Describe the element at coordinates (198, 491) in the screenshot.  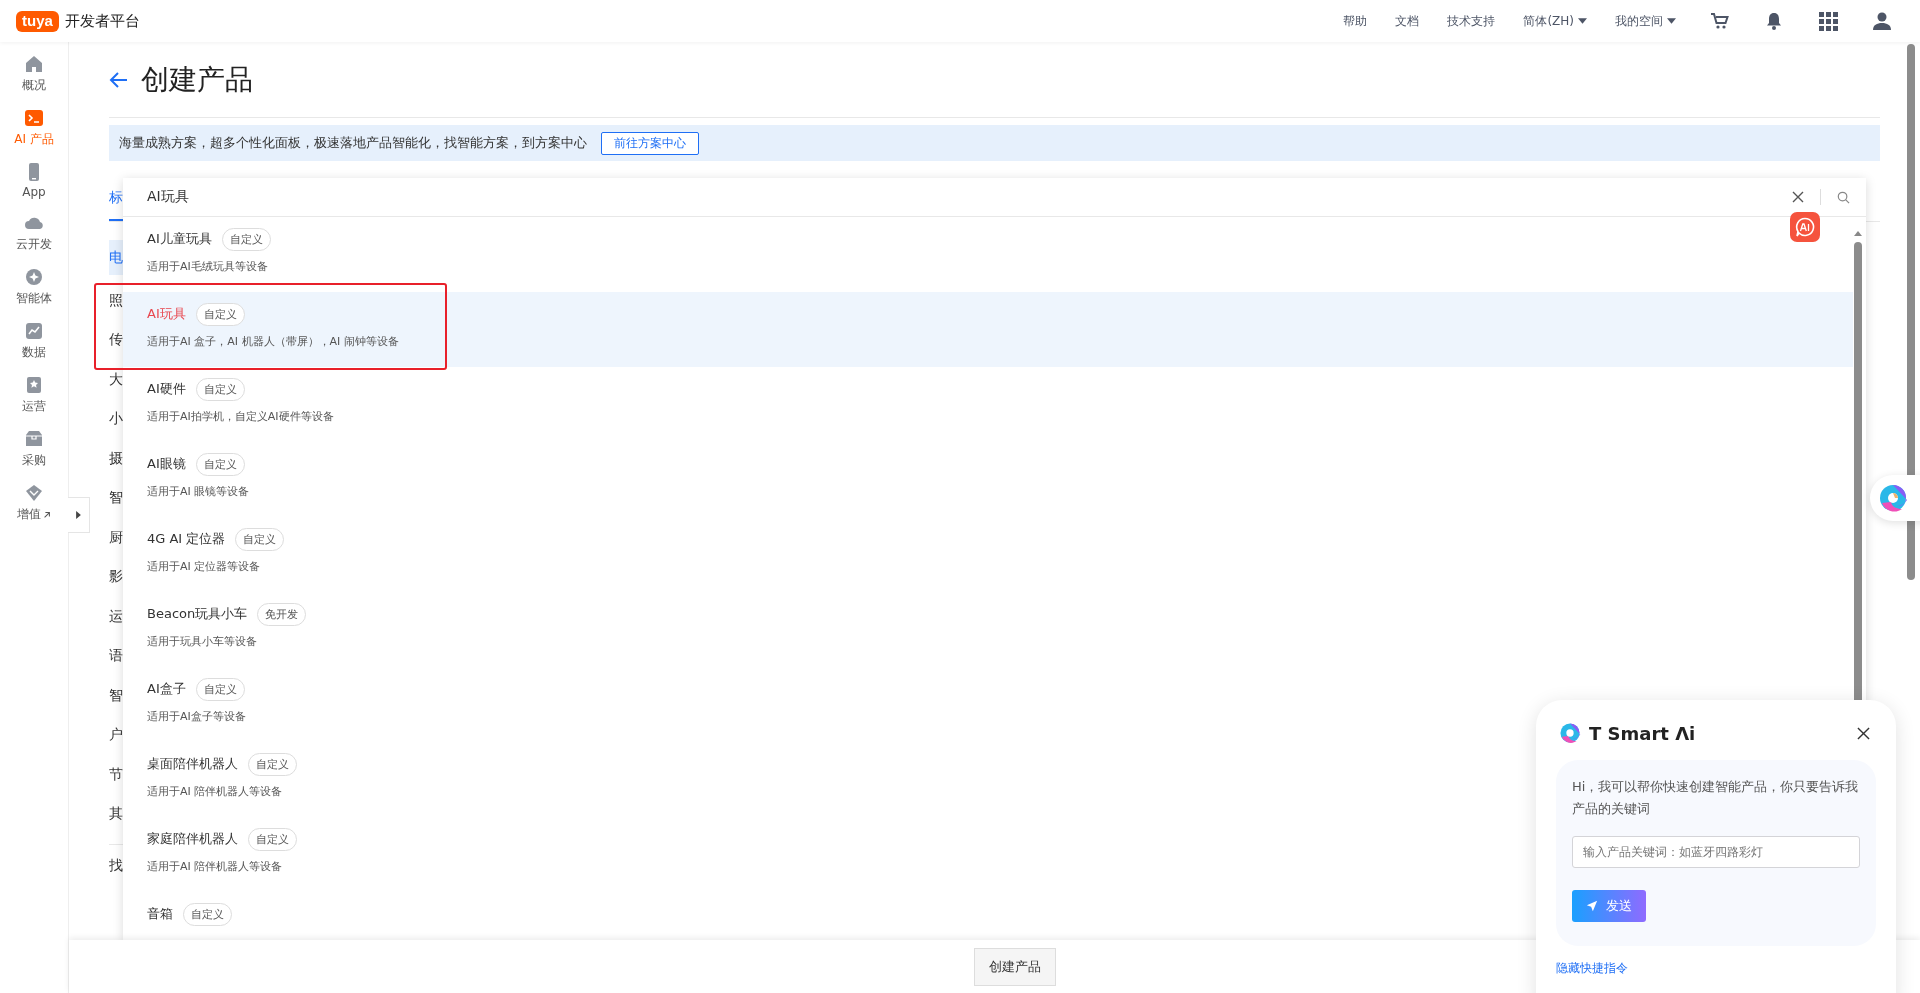
I see `result-description: 适用于AI 眼镜等设备` at that location.